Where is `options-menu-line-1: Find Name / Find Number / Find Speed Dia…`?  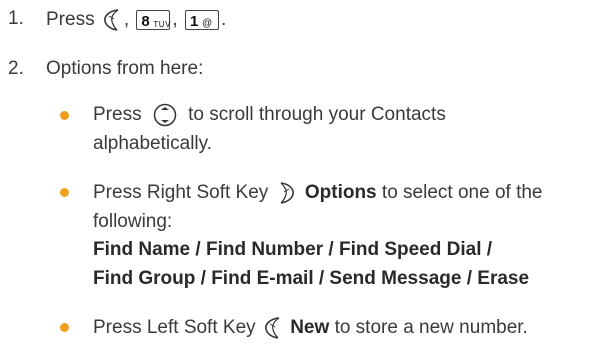
options-menu-line-1: Find Name / Find Number / Find Speed Dia… is located at coordinates (293, 249).